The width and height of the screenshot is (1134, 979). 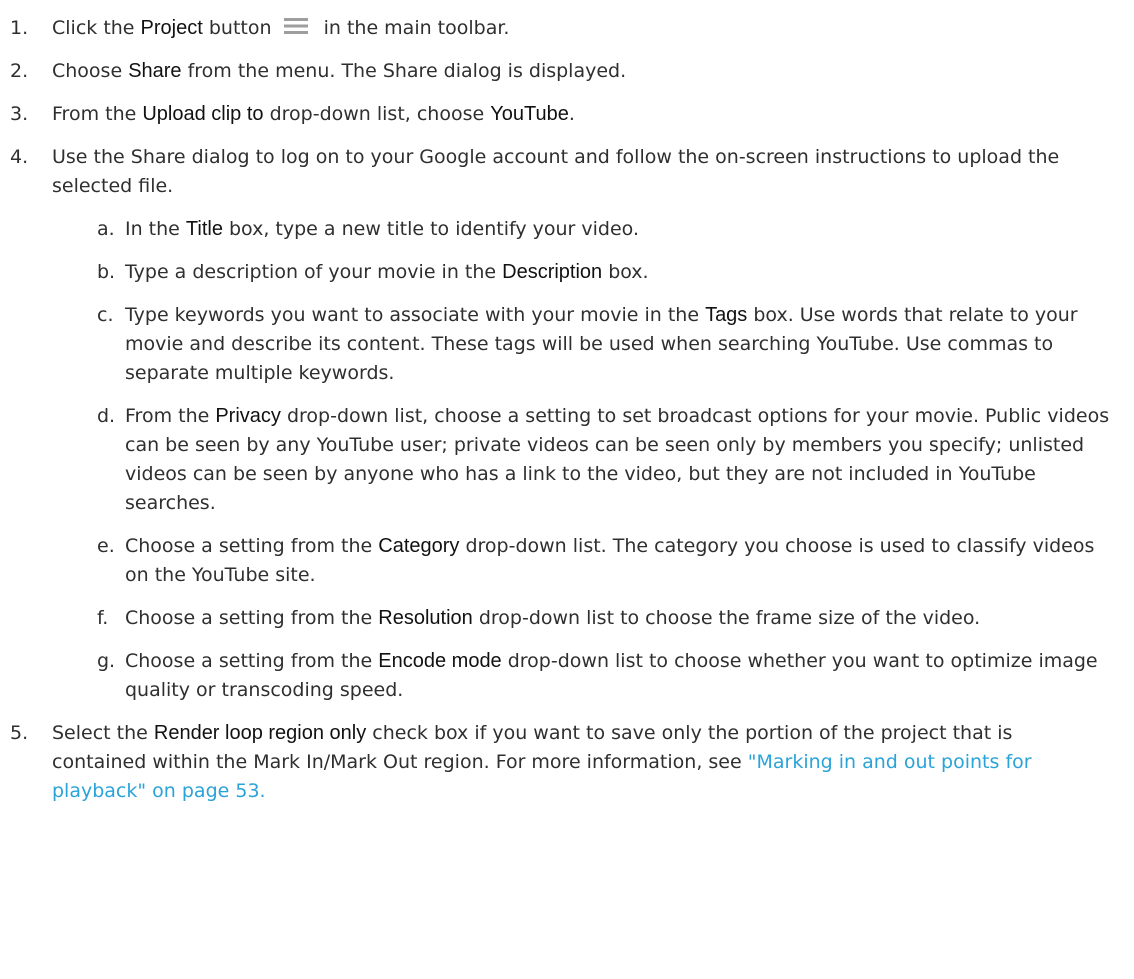 What do you see at coordinates (103, 733) in the screenshot?
I see `step-5-text-a: Select the` at bounding box center [103, 733].